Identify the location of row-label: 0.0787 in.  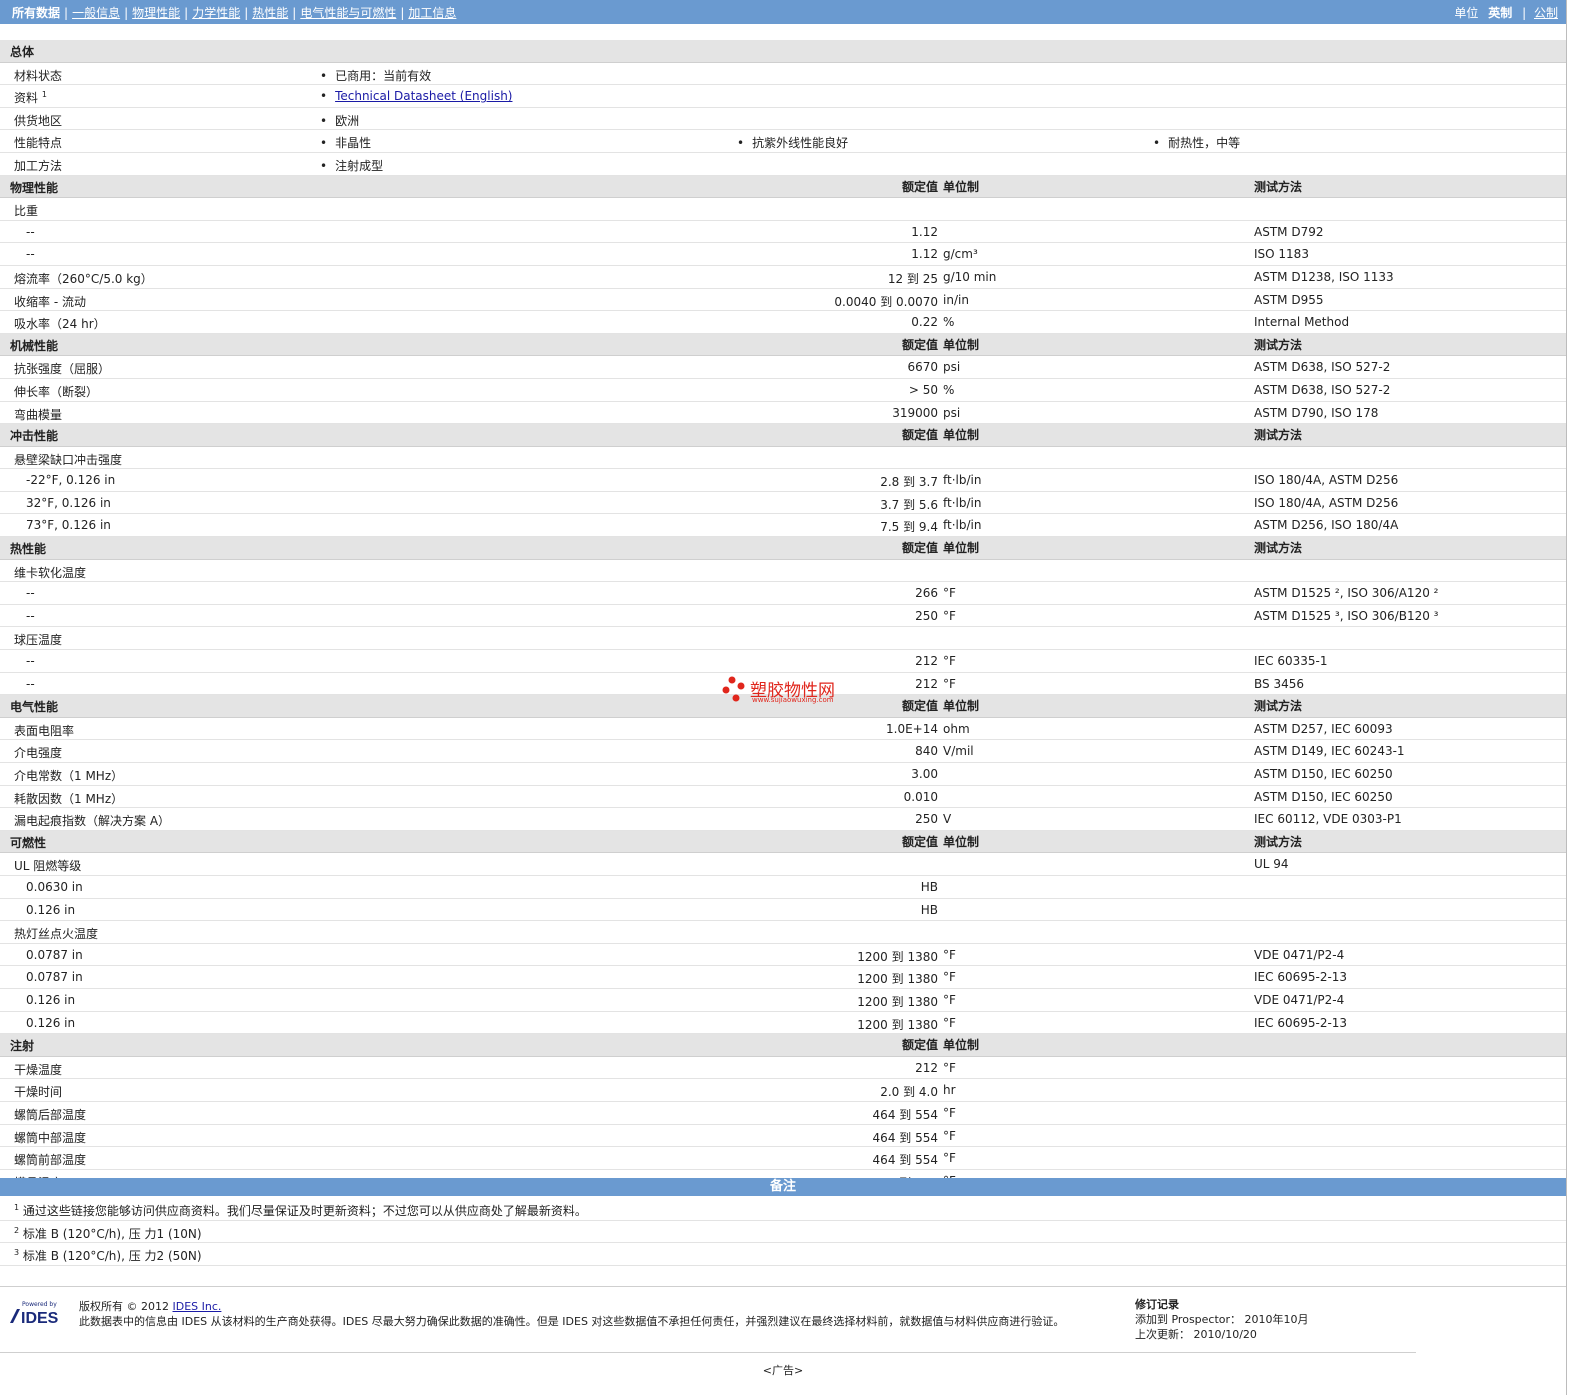
(54, 954).